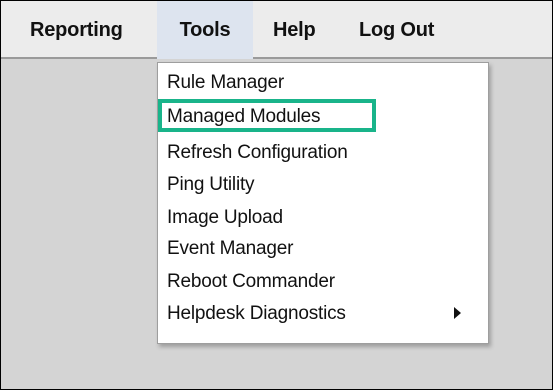 The height and width of the screenshot is (390, 553). What do you see at coordinates (257, 153) in the screenshot?
I see `menu-item-refresh-configuration: Refresh Configuration` at bounding box center [257, 153].